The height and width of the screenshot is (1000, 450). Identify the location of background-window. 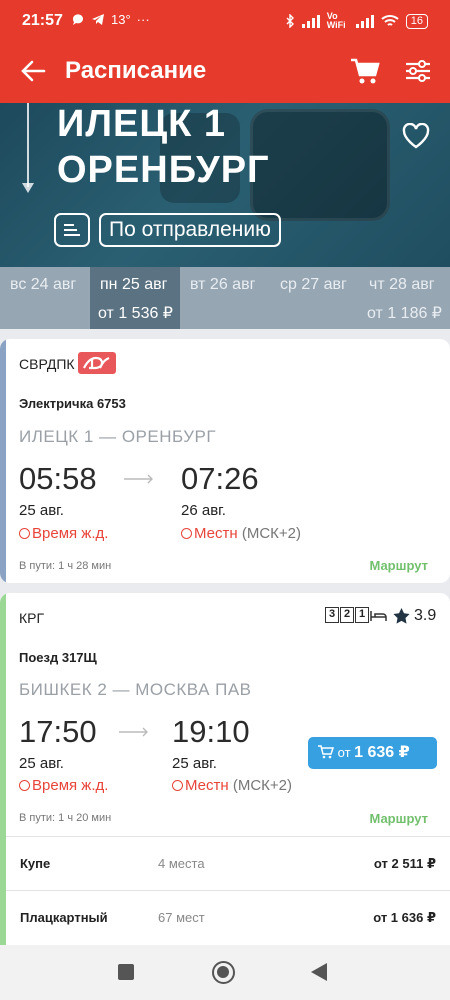
(320, 165).